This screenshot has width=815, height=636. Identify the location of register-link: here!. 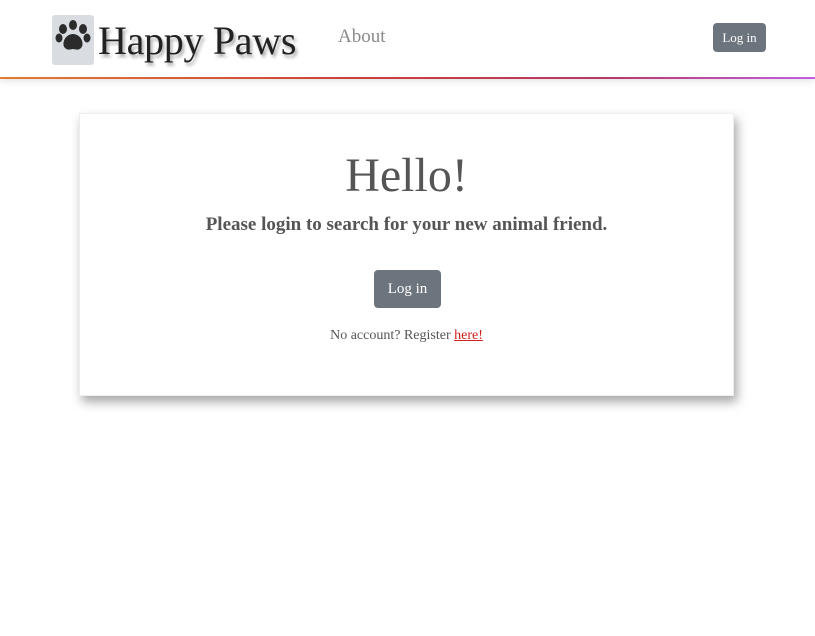
(468, 335).